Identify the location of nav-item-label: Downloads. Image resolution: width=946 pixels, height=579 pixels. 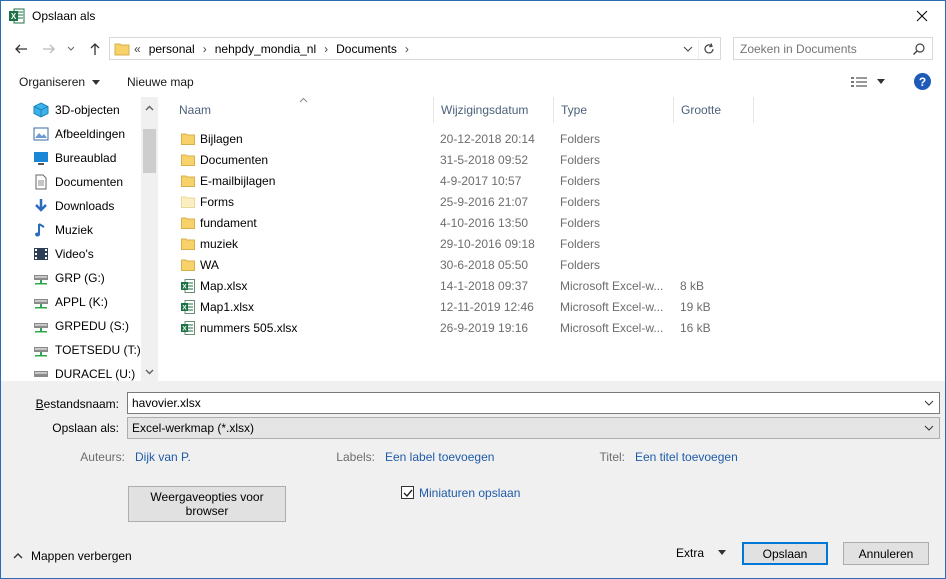
(85, 206).